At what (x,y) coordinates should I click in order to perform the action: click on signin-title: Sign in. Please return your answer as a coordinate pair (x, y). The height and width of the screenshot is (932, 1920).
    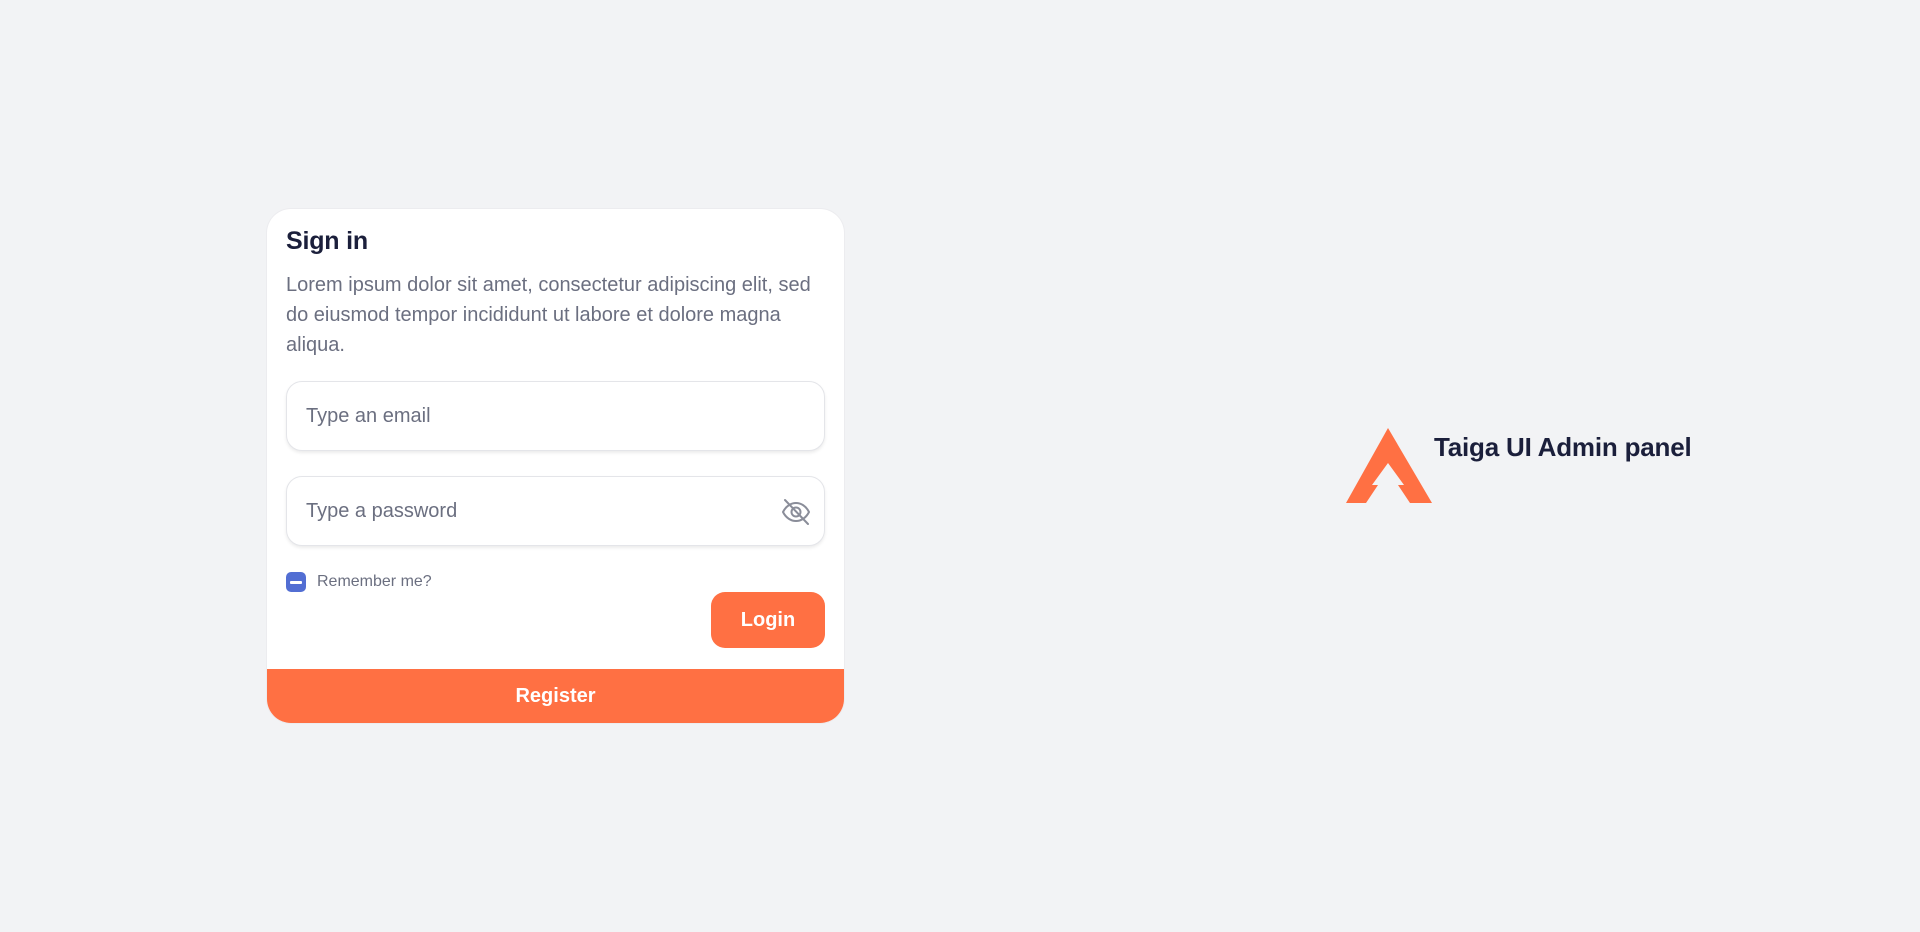
    Looking at the image, I should click on (327, 241).